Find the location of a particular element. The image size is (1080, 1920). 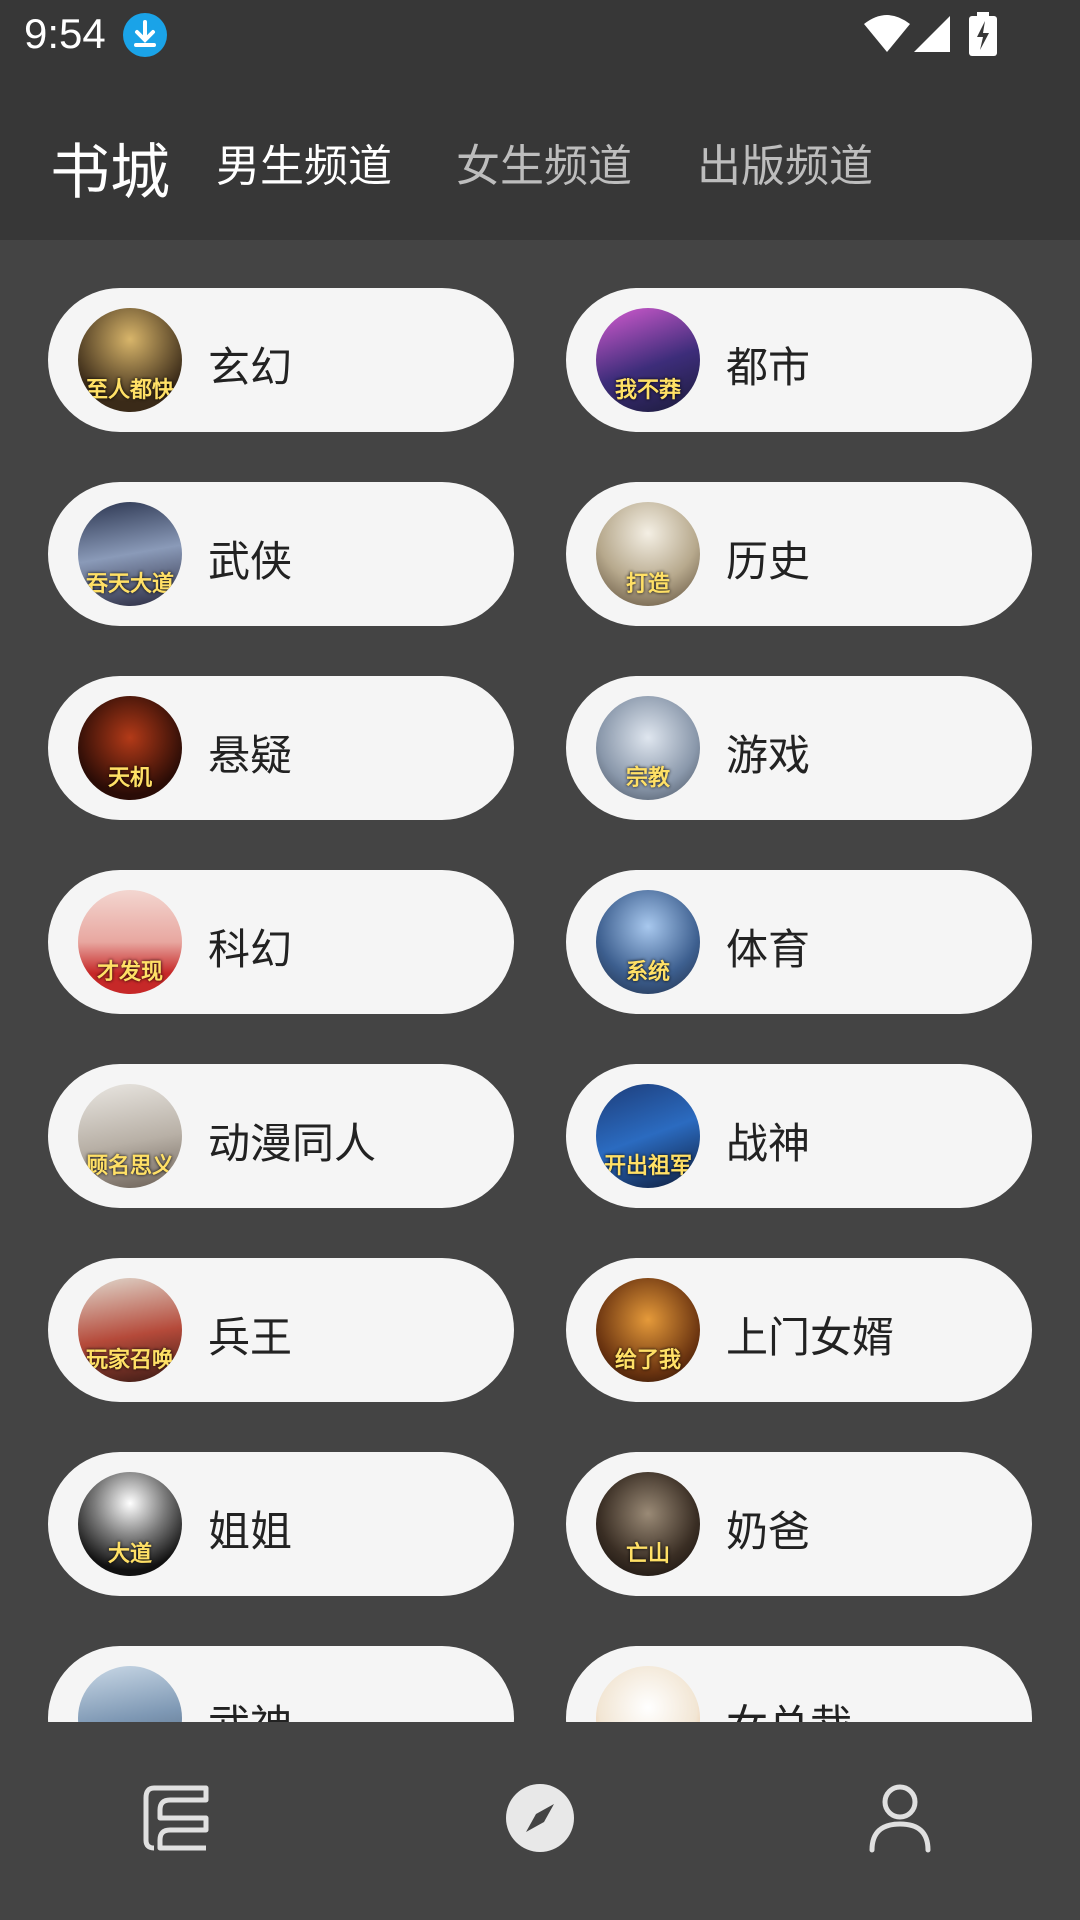

book-cover-image: 亡山 is located at coordinates (648, 1524).